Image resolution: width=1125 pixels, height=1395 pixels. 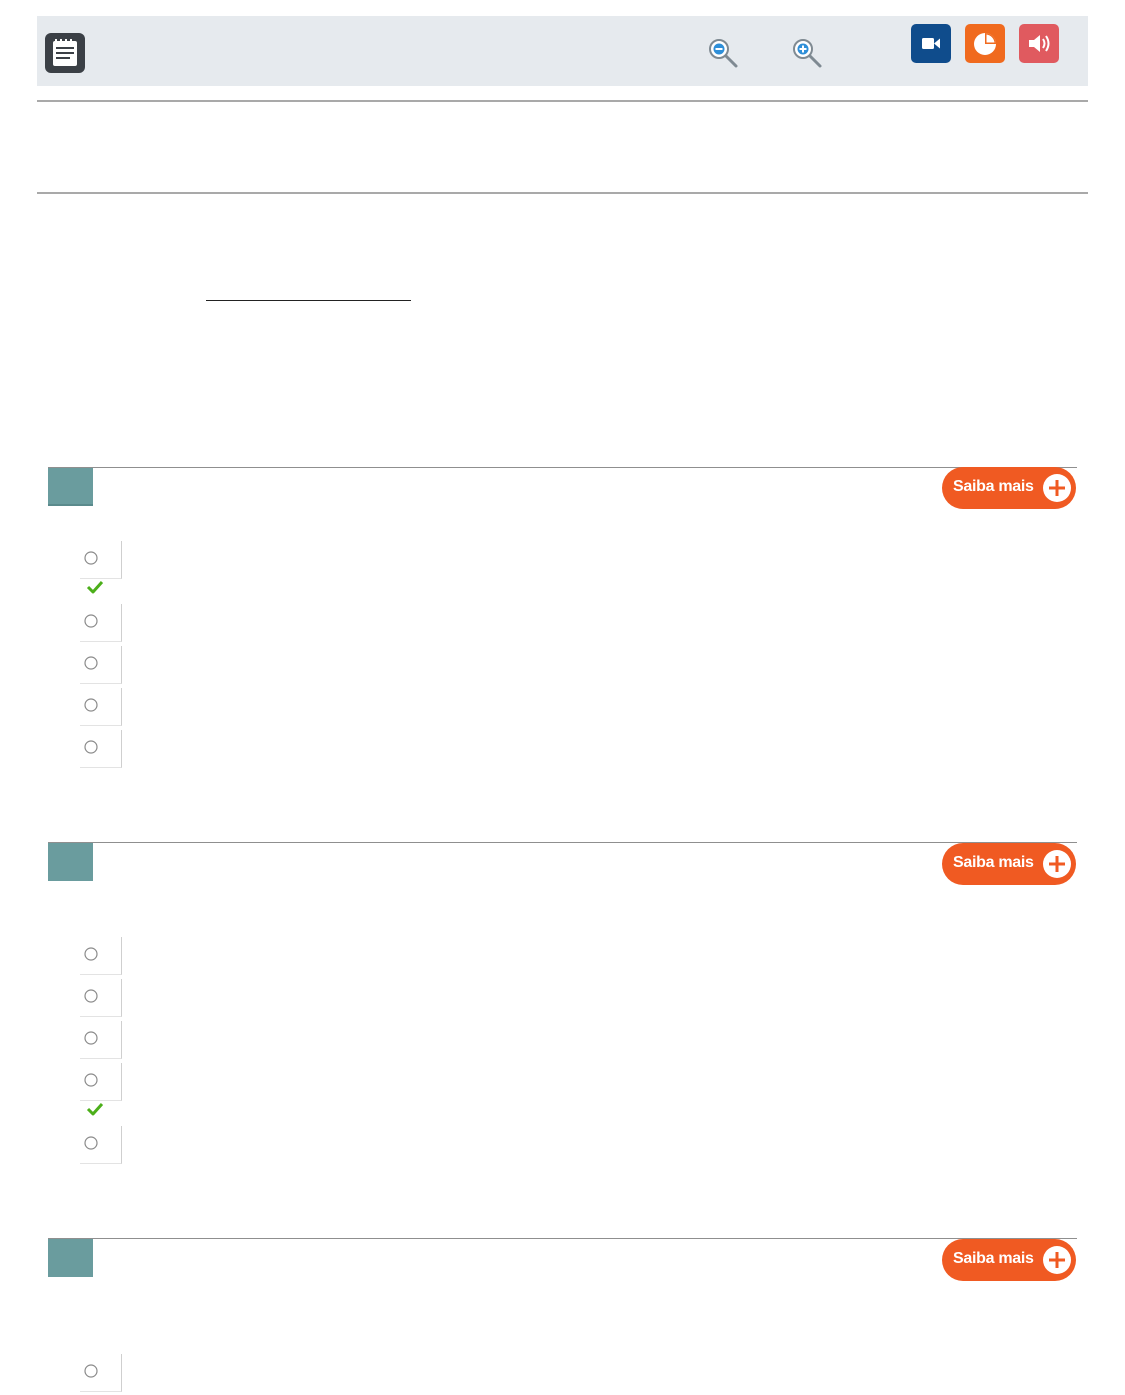 I want to click on toolbar, so click(x=562, y=51).